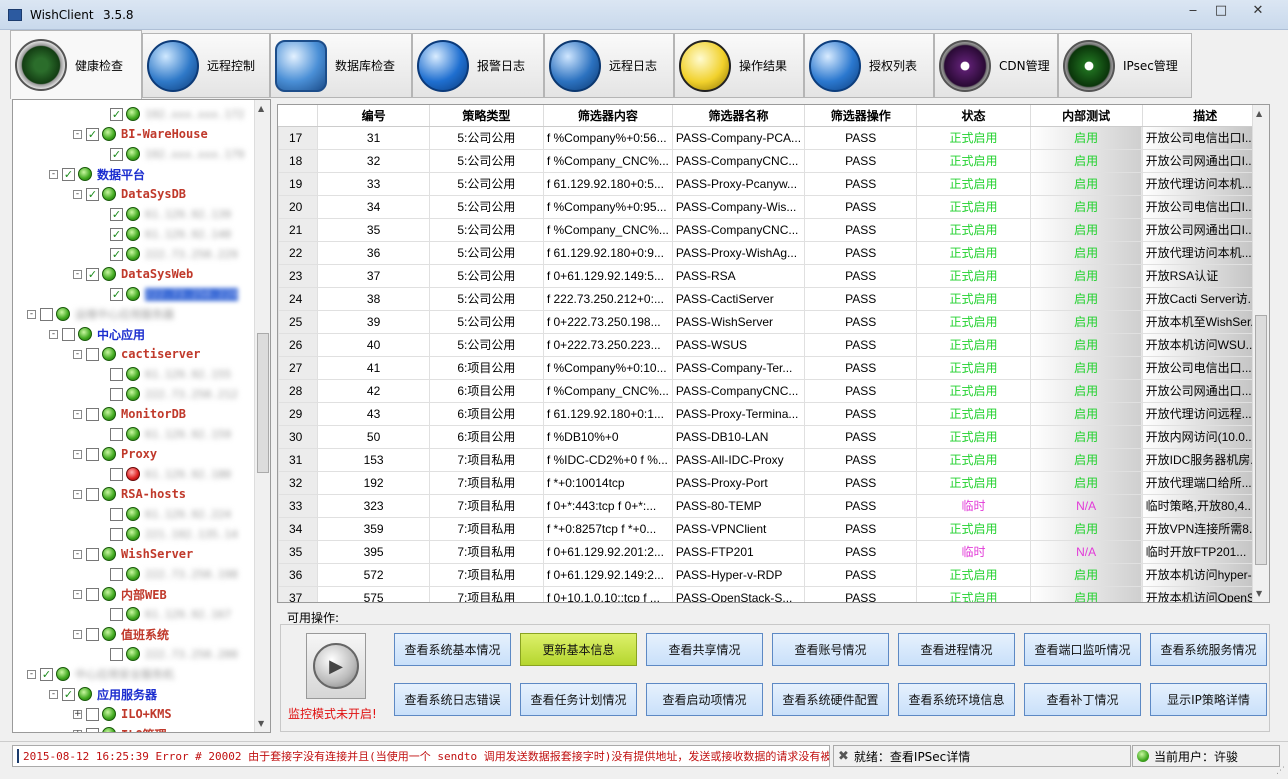 The height and width of the screenshot is (779, 1288). Describe the element at coordinates (167, 394) in the screenshot. I see `tree-node: 222.73.250.212` at that location.